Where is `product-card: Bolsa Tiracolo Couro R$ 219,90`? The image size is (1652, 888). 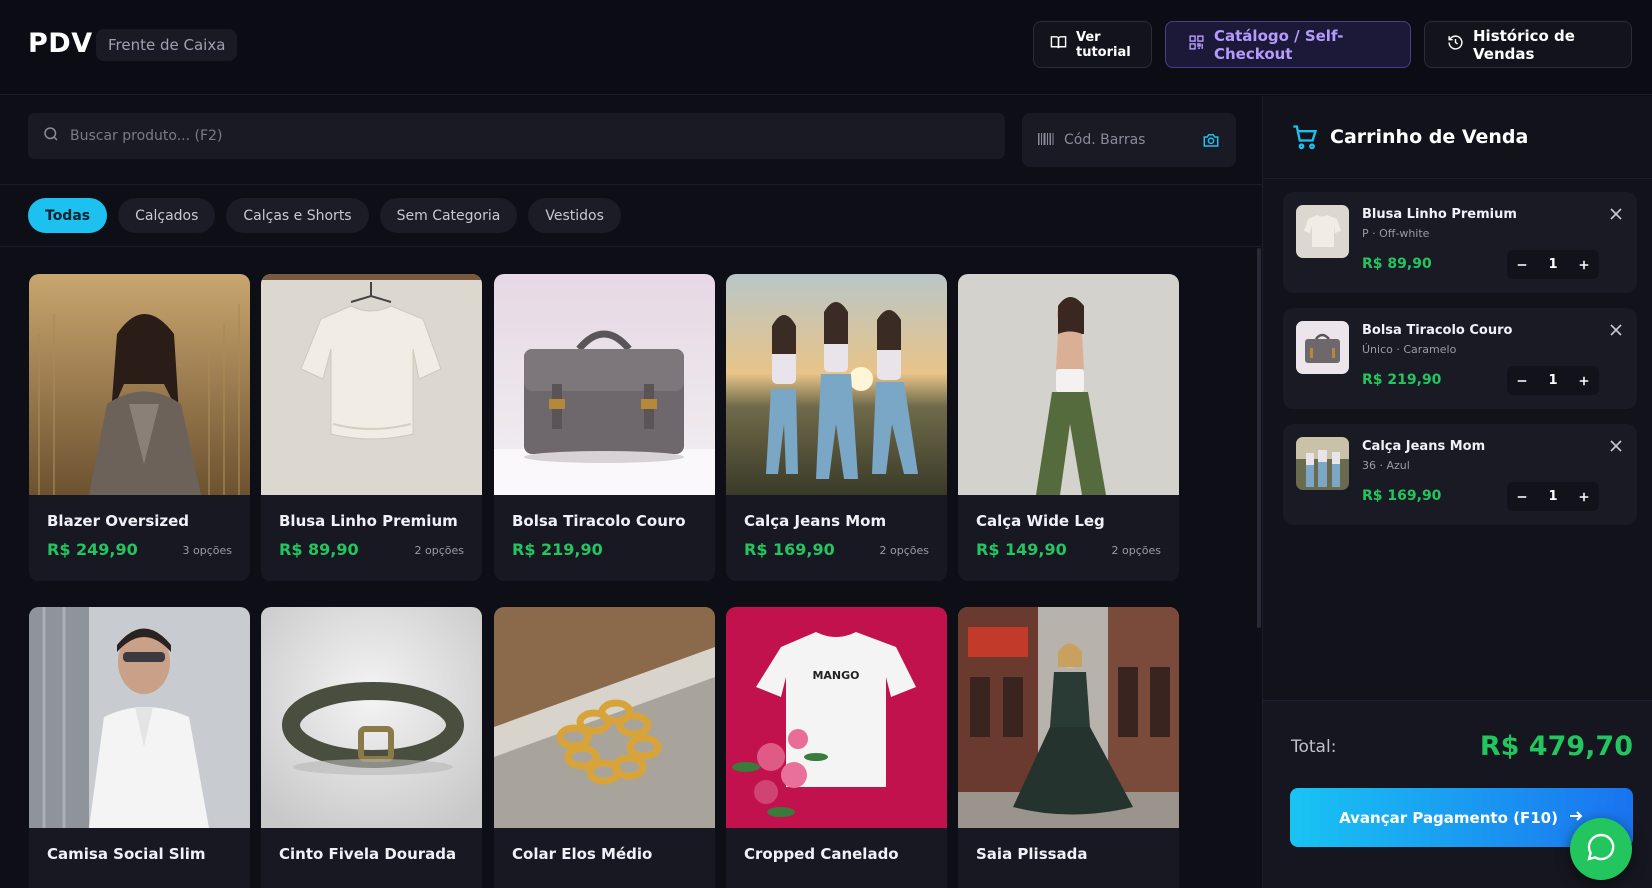
product-card: Bolsa Tiracolo Couro R$ 219,90 is located at coordinates (604, 427).